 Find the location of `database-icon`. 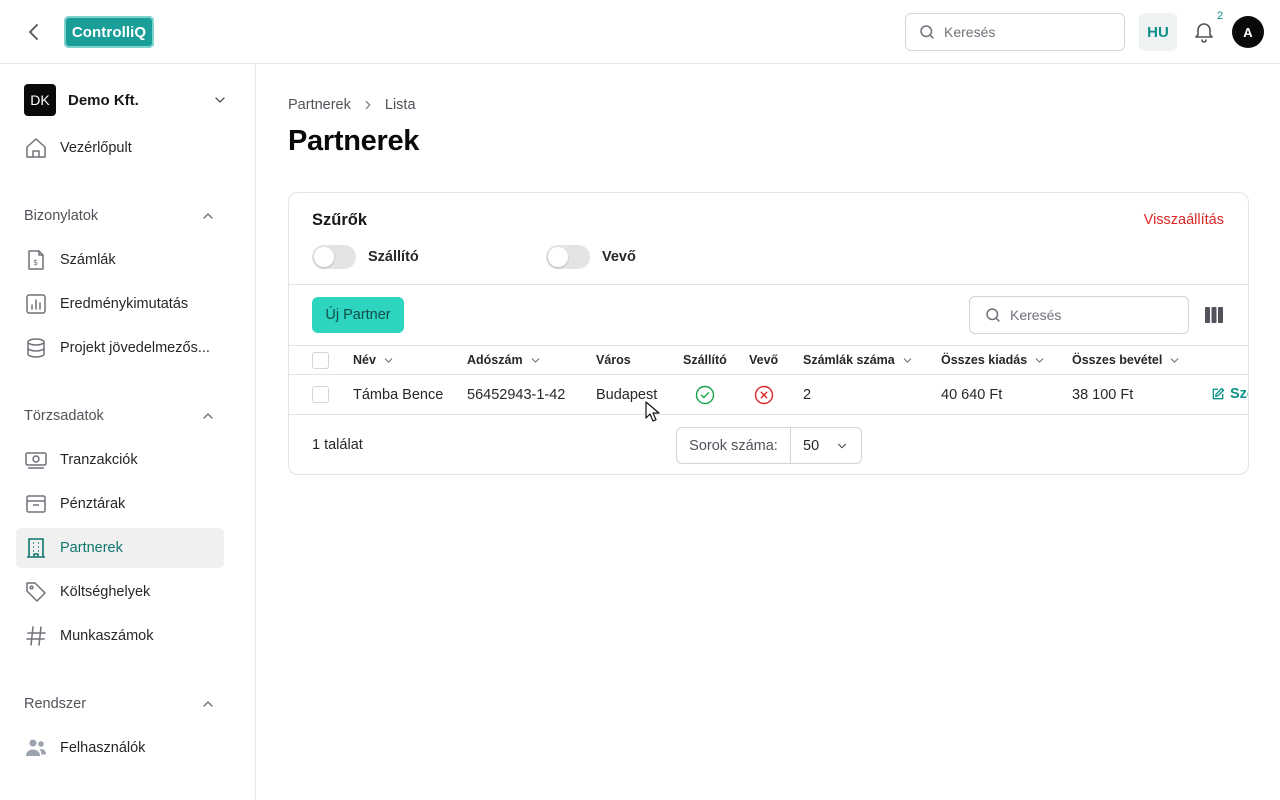

database-icon is located at coordinates (36, 348).